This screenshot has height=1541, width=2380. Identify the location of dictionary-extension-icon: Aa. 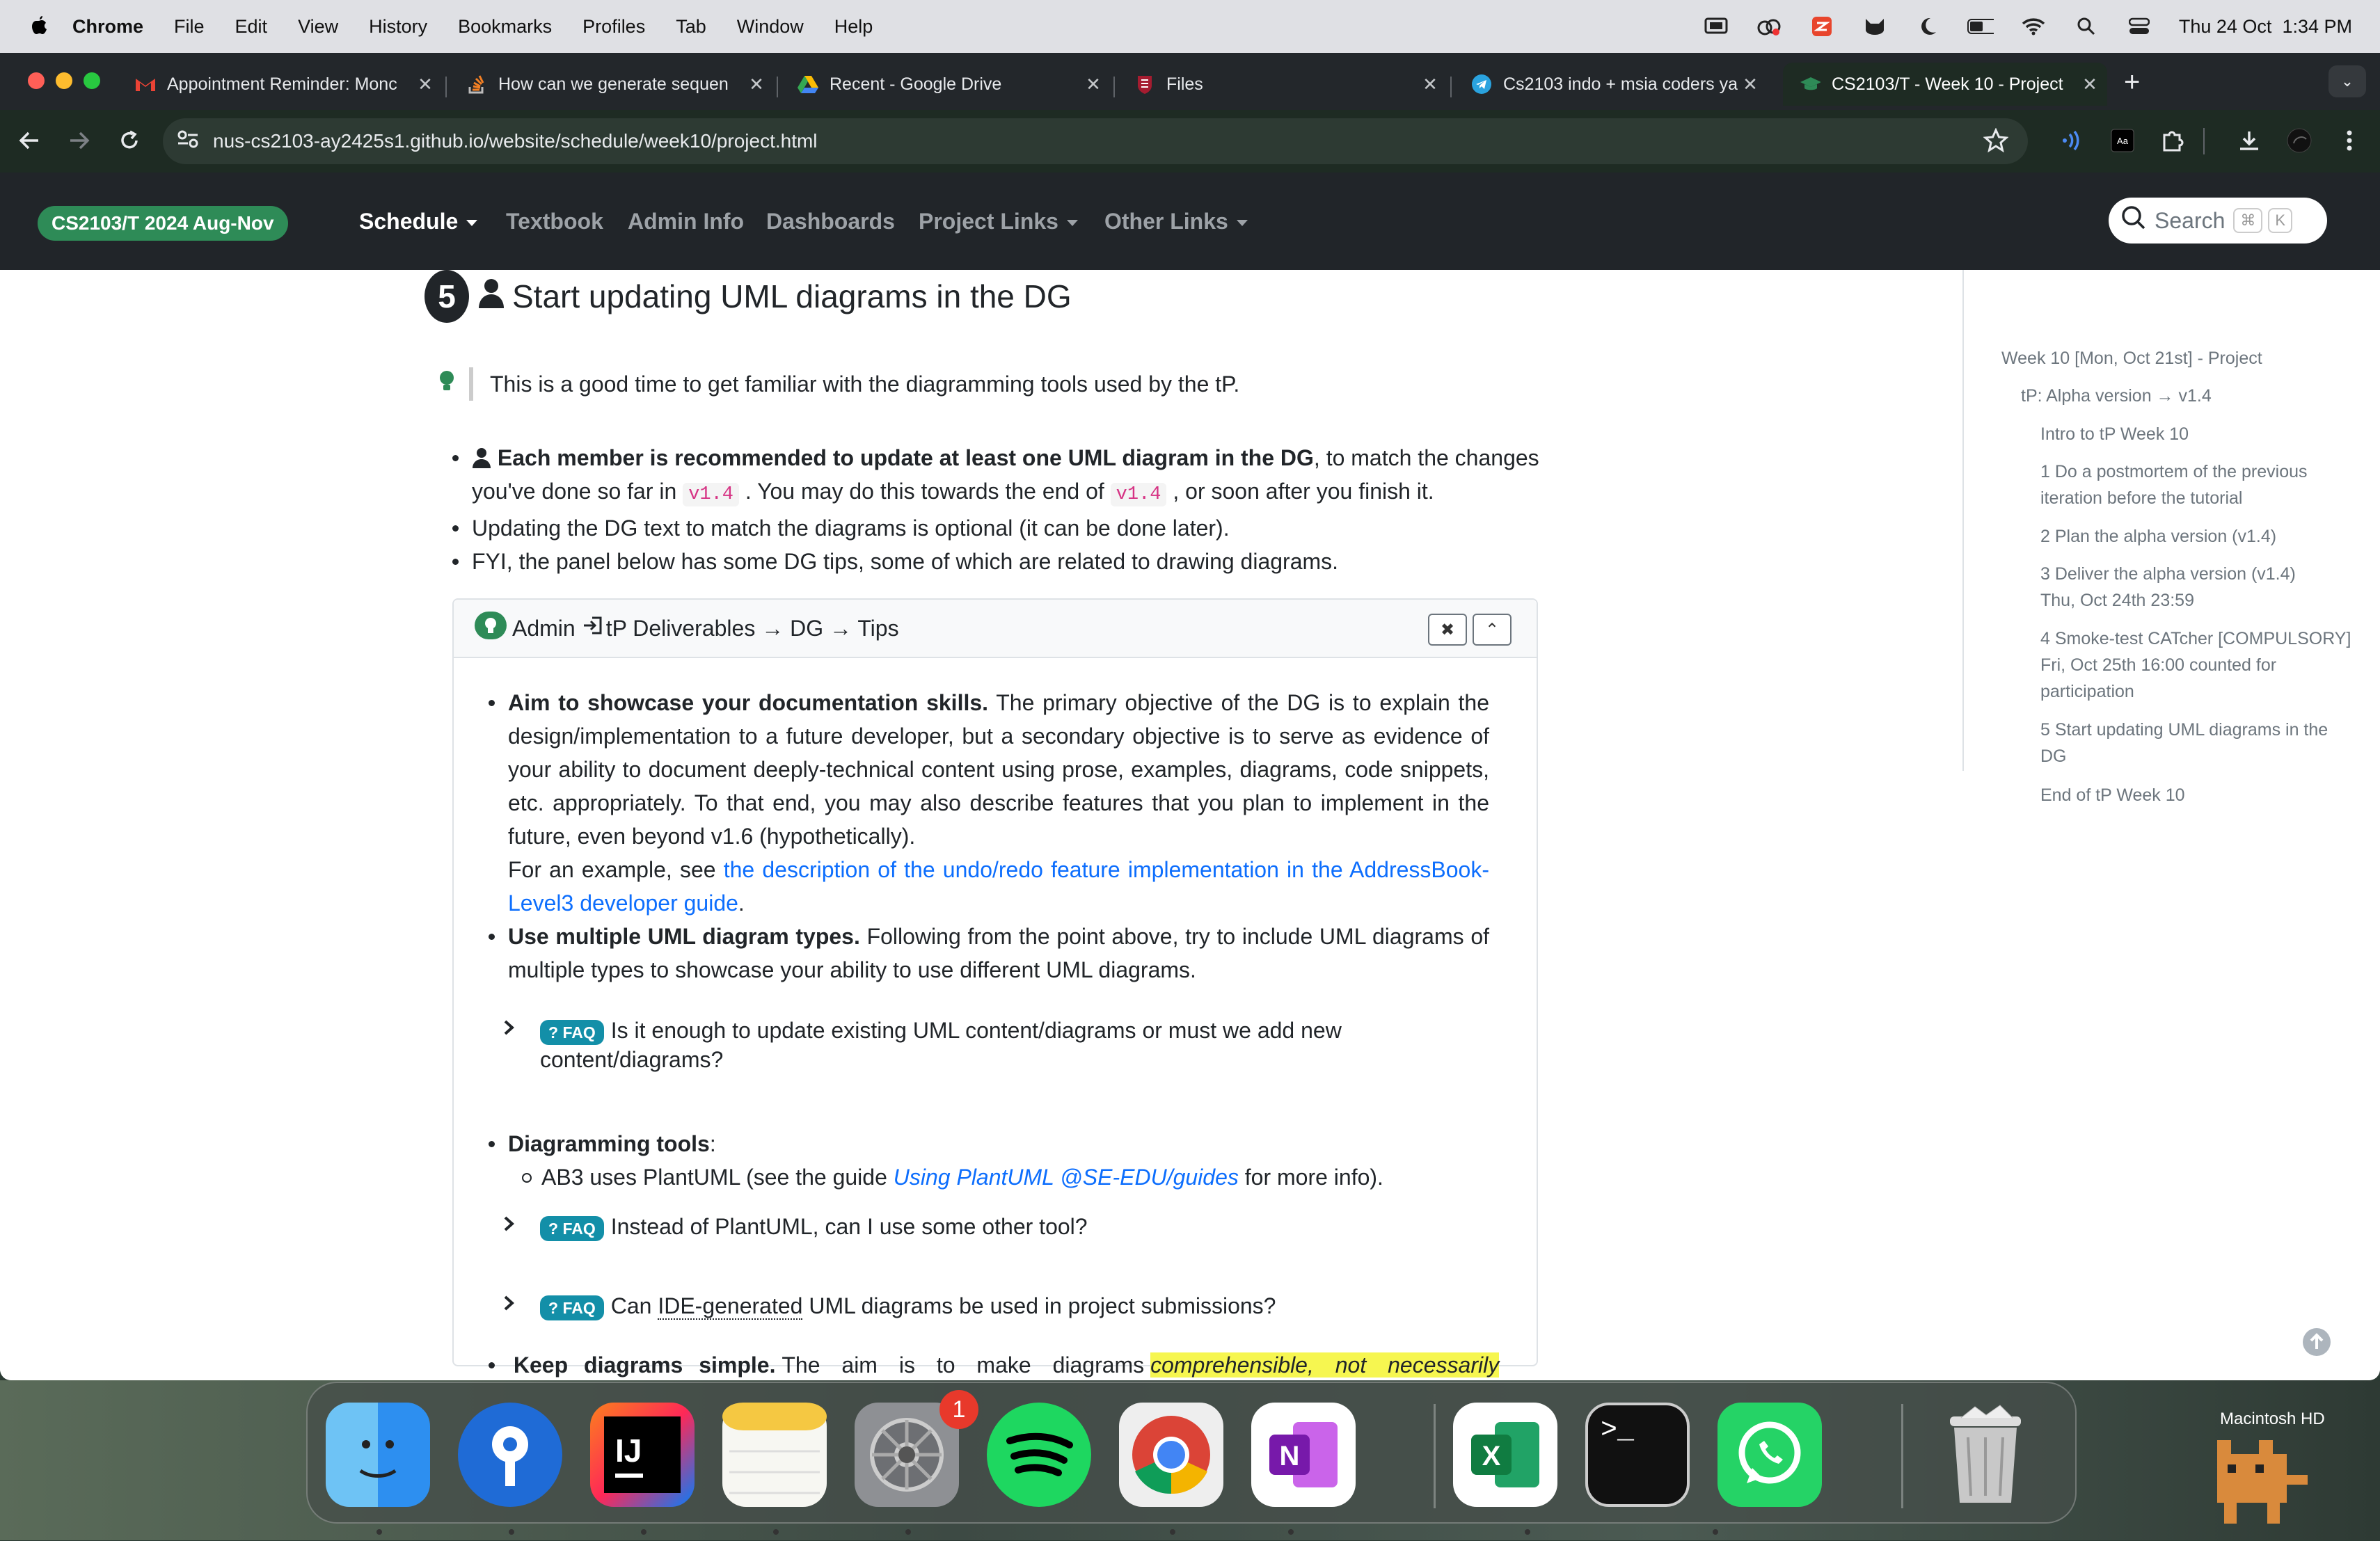
(2122, 140).